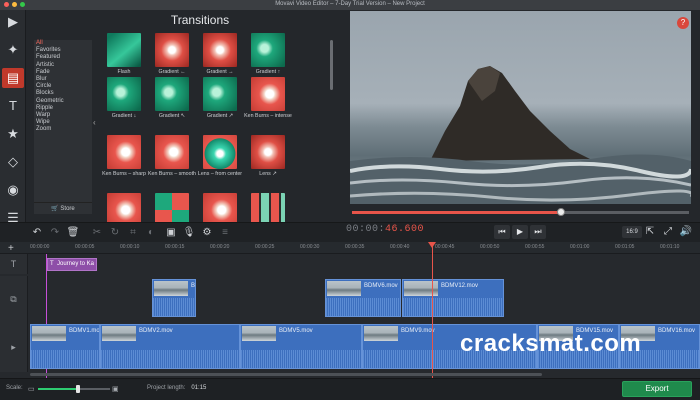 The width and height of the screenshot is (700, 400). What do you see at coordinates (63, 208) in the screenshot?
I see `store-button: 🛒 Store` at bounding box center [63, 208].